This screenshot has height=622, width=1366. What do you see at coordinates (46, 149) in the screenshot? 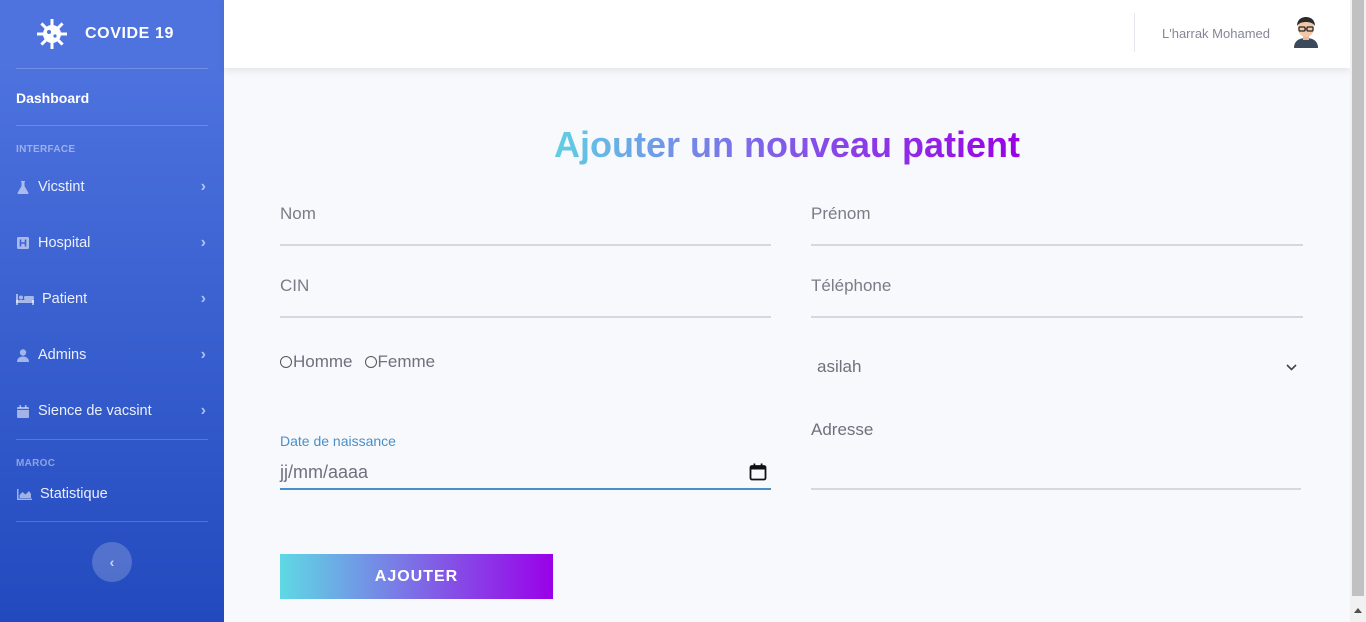
I see `sidebar-heading-interface: INTERFACE` at bounding box center [46, 149].